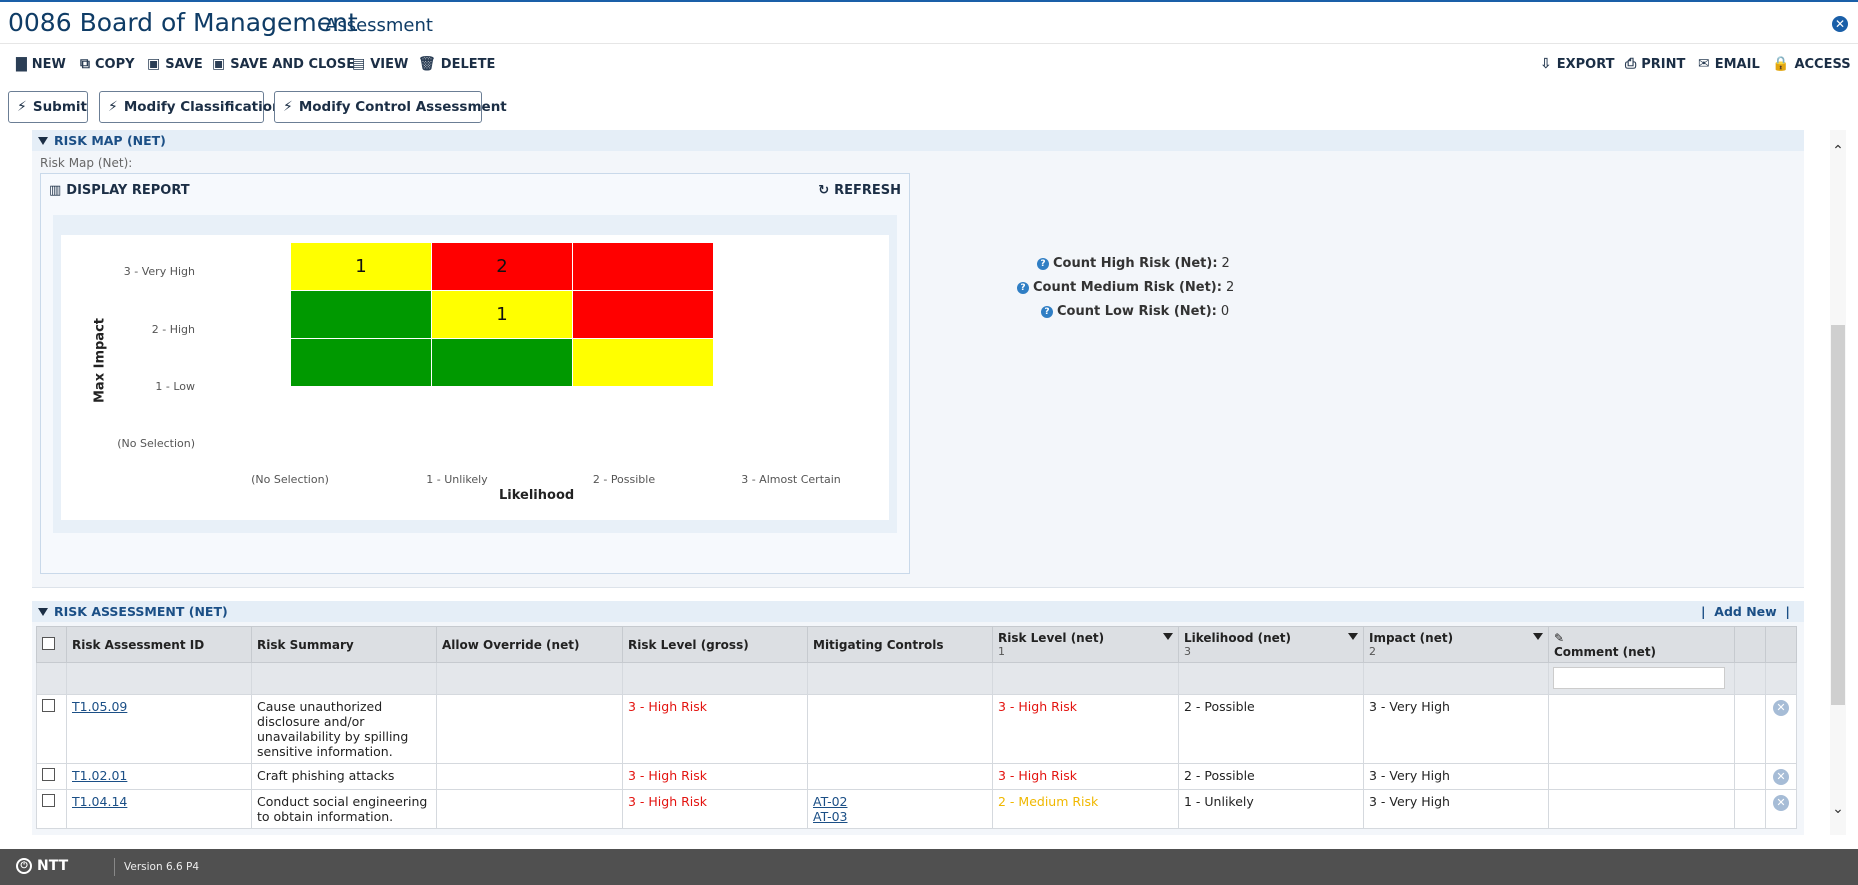 The image size is (1858, 885). What do you see at coordinates (161, 867) in the screenshot?
I see `version-label: Version 6.6 P4` at bounding box center [161, 867].